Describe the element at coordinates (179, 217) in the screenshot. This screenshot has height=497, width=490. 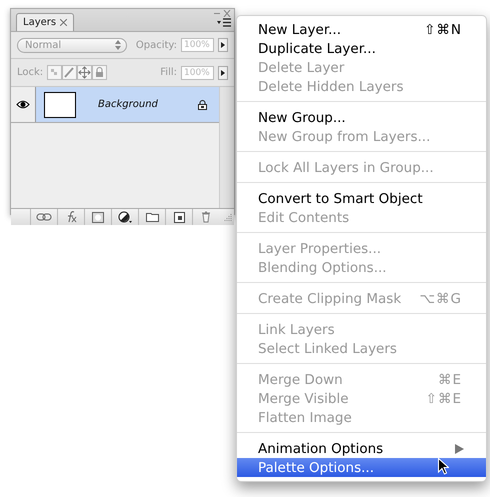
I see `new-layer-icon` at that location.